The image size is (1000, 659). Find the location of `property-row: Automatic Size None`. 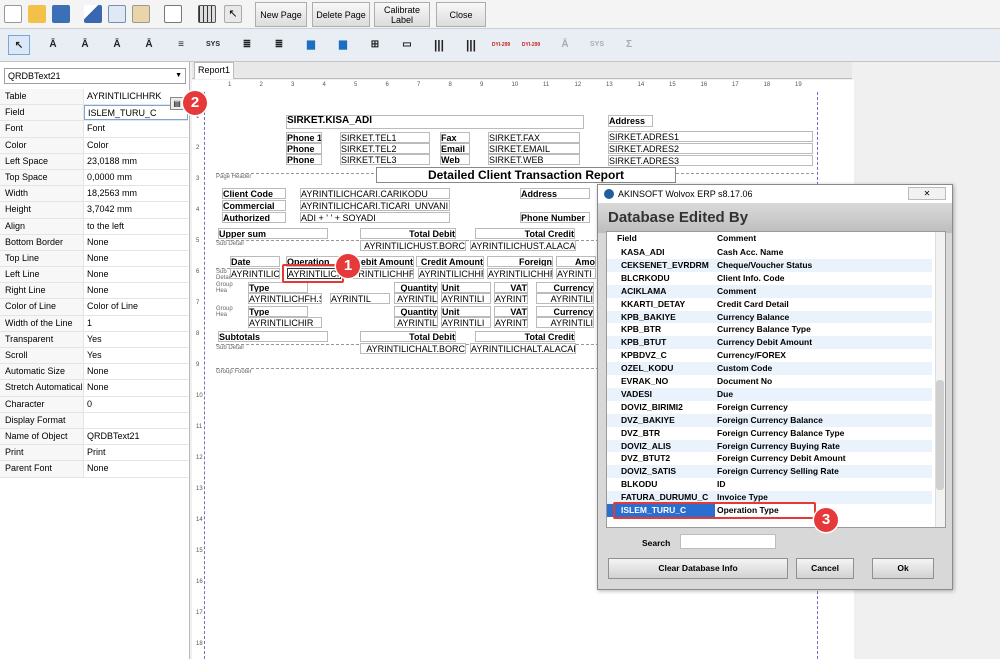

property-row: Automatic Size None is located at coordinates (94, 372).